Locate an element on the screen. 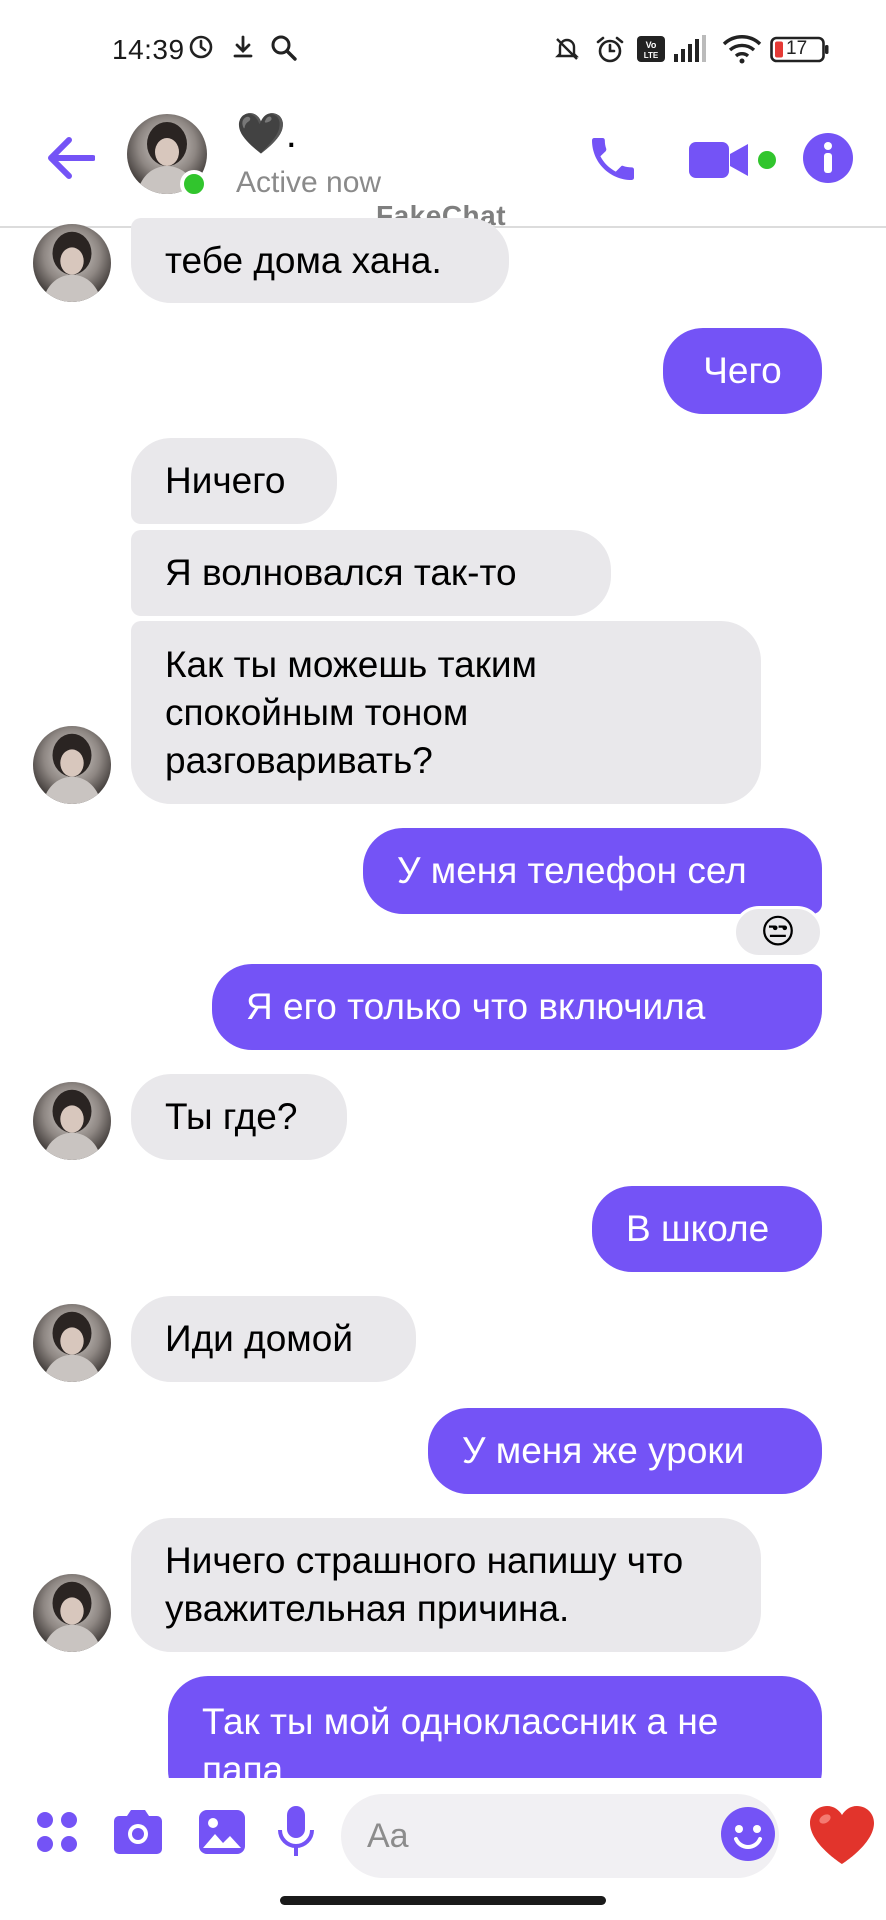 The width and height of the screenshot is (886, 1920). reaction-emoji: 😒 is located at coordinates (778, 932).